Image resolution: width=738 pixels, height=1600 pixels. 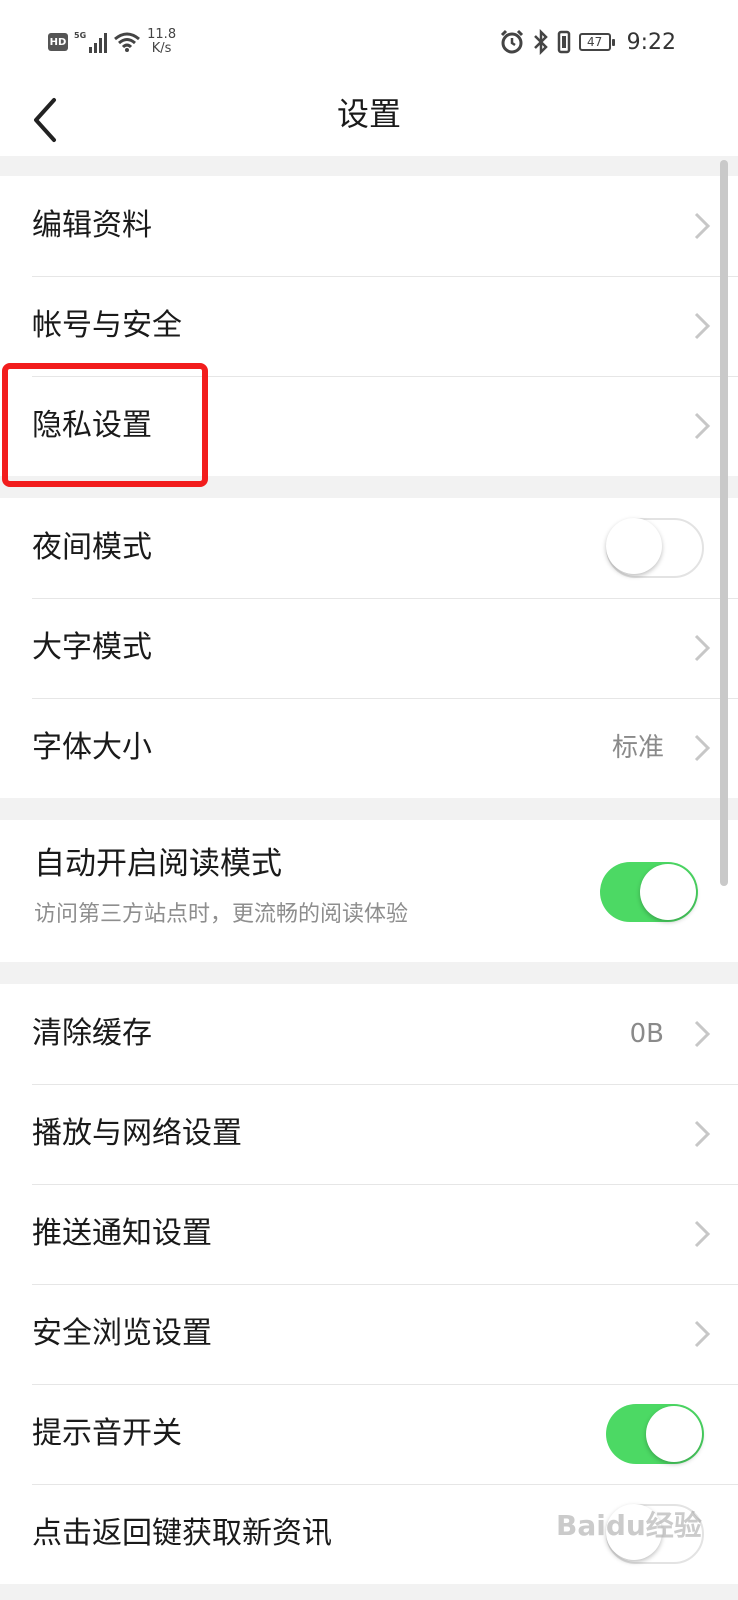 I want to click on wifi-icon, so click(x=127, y=42).